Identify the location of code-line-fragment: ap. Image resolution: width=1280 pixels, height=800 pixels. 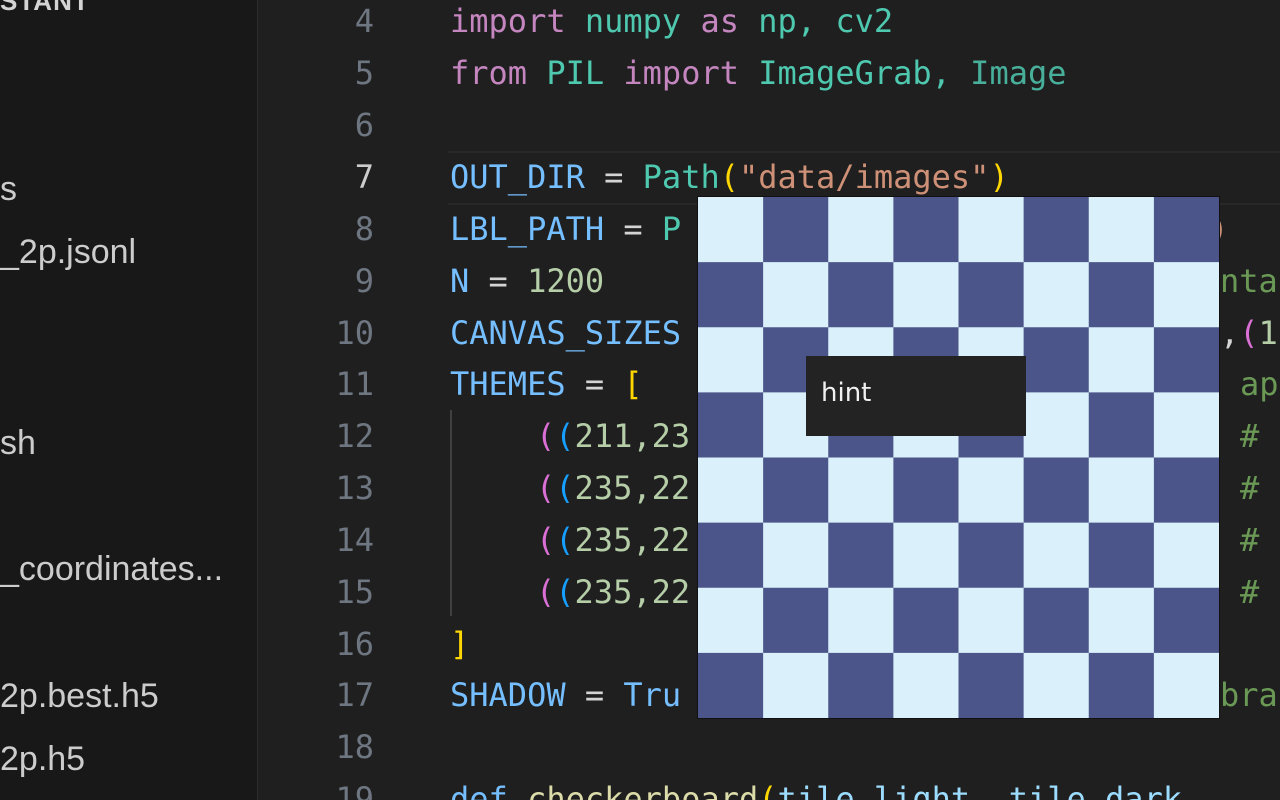
(1259, 384).